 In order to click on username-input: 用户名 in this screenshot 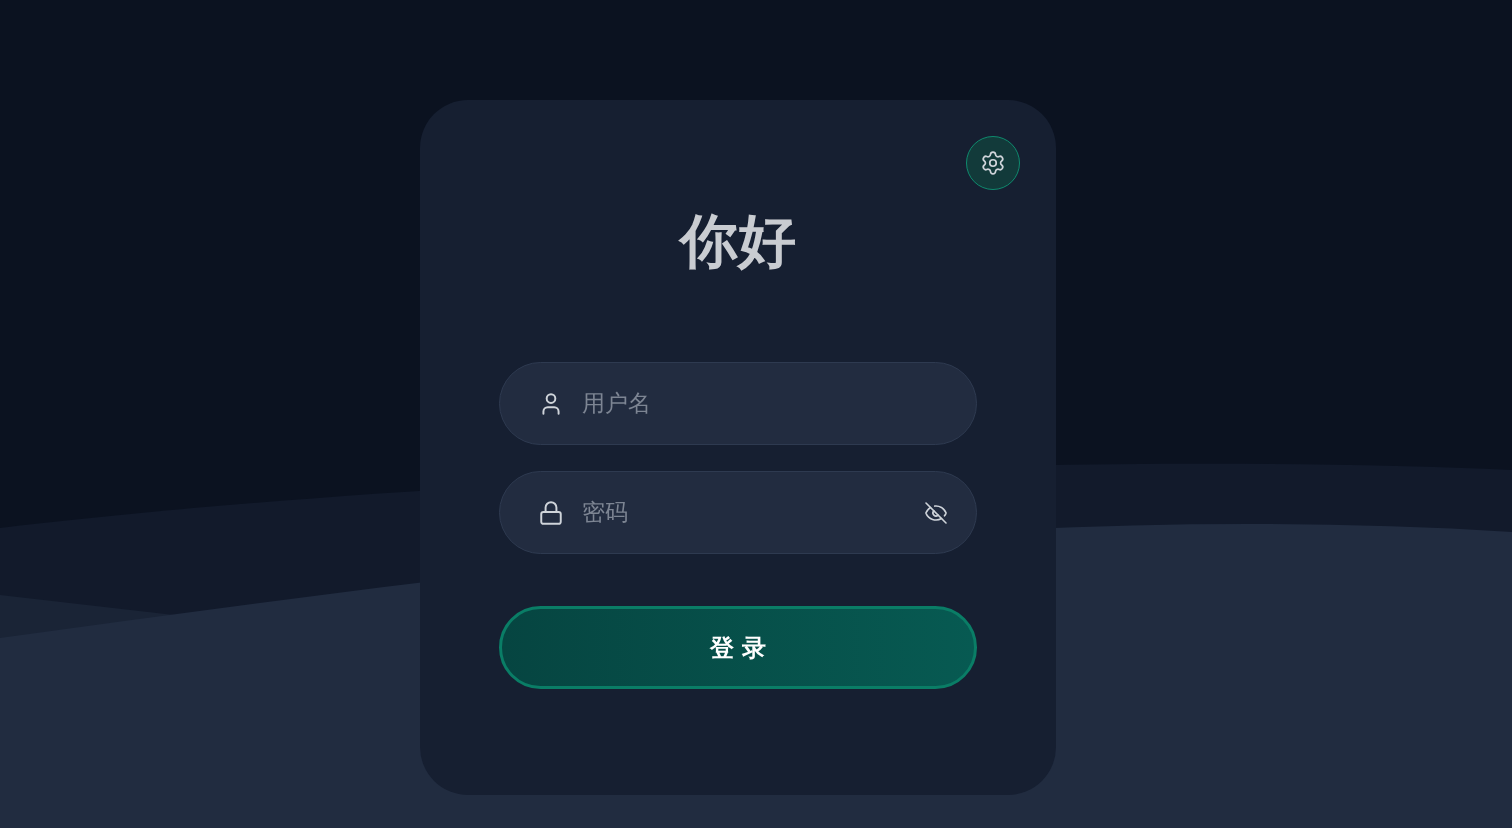, I will do `click(760, 403)`.